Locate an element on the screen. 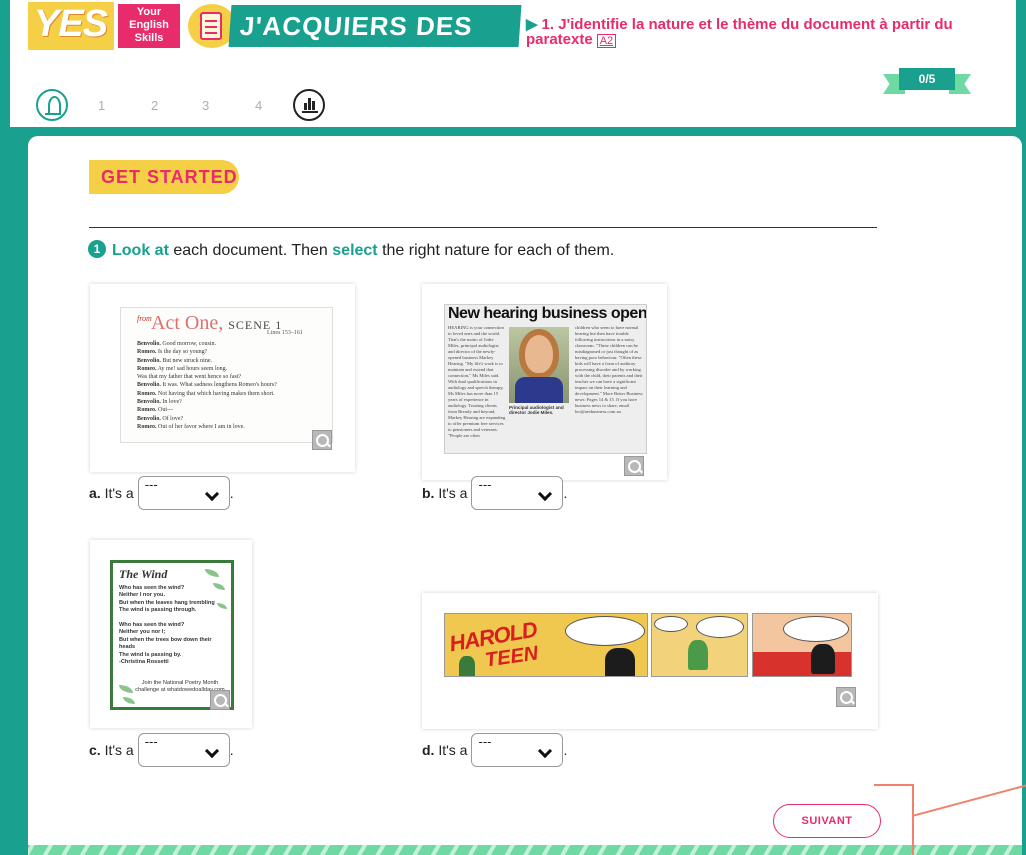 The height and width of the screenshot is (855, 1026). answer-letter: b. is located at coordinates (428, 493).